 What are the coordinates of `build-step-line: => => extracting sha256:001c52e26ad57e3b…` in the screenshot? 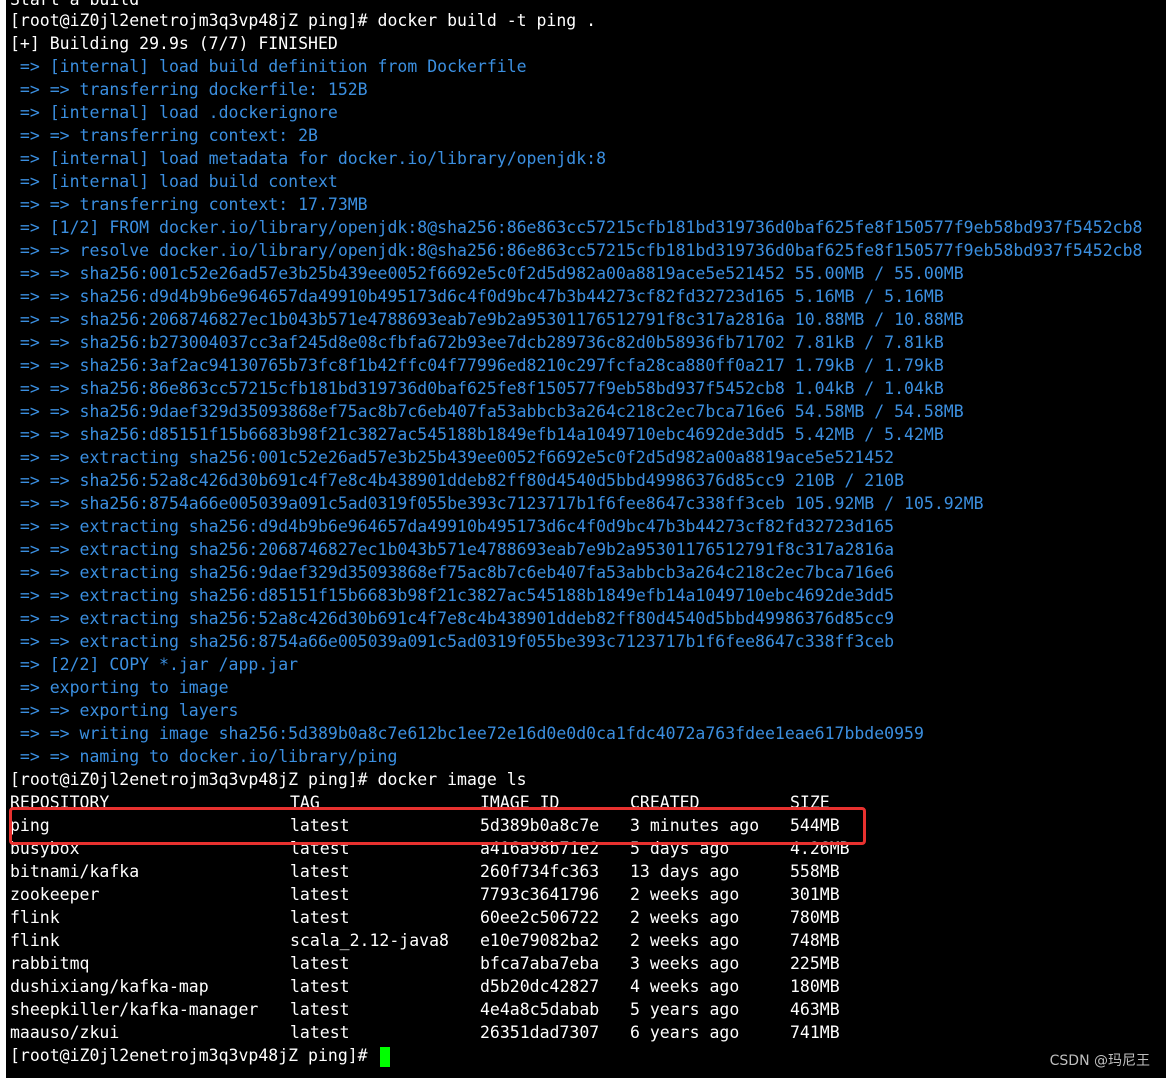 It's located at (452, 457).